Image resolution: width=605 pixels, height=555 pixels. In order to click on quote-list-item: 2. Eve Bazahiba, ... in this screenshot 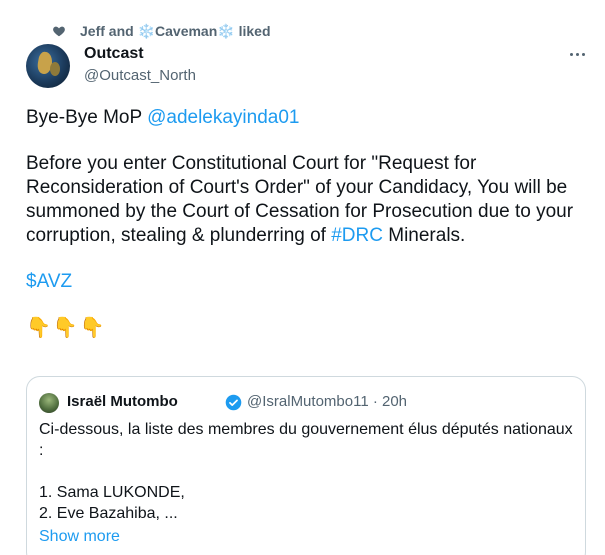, I will do `click(108, 513)`.